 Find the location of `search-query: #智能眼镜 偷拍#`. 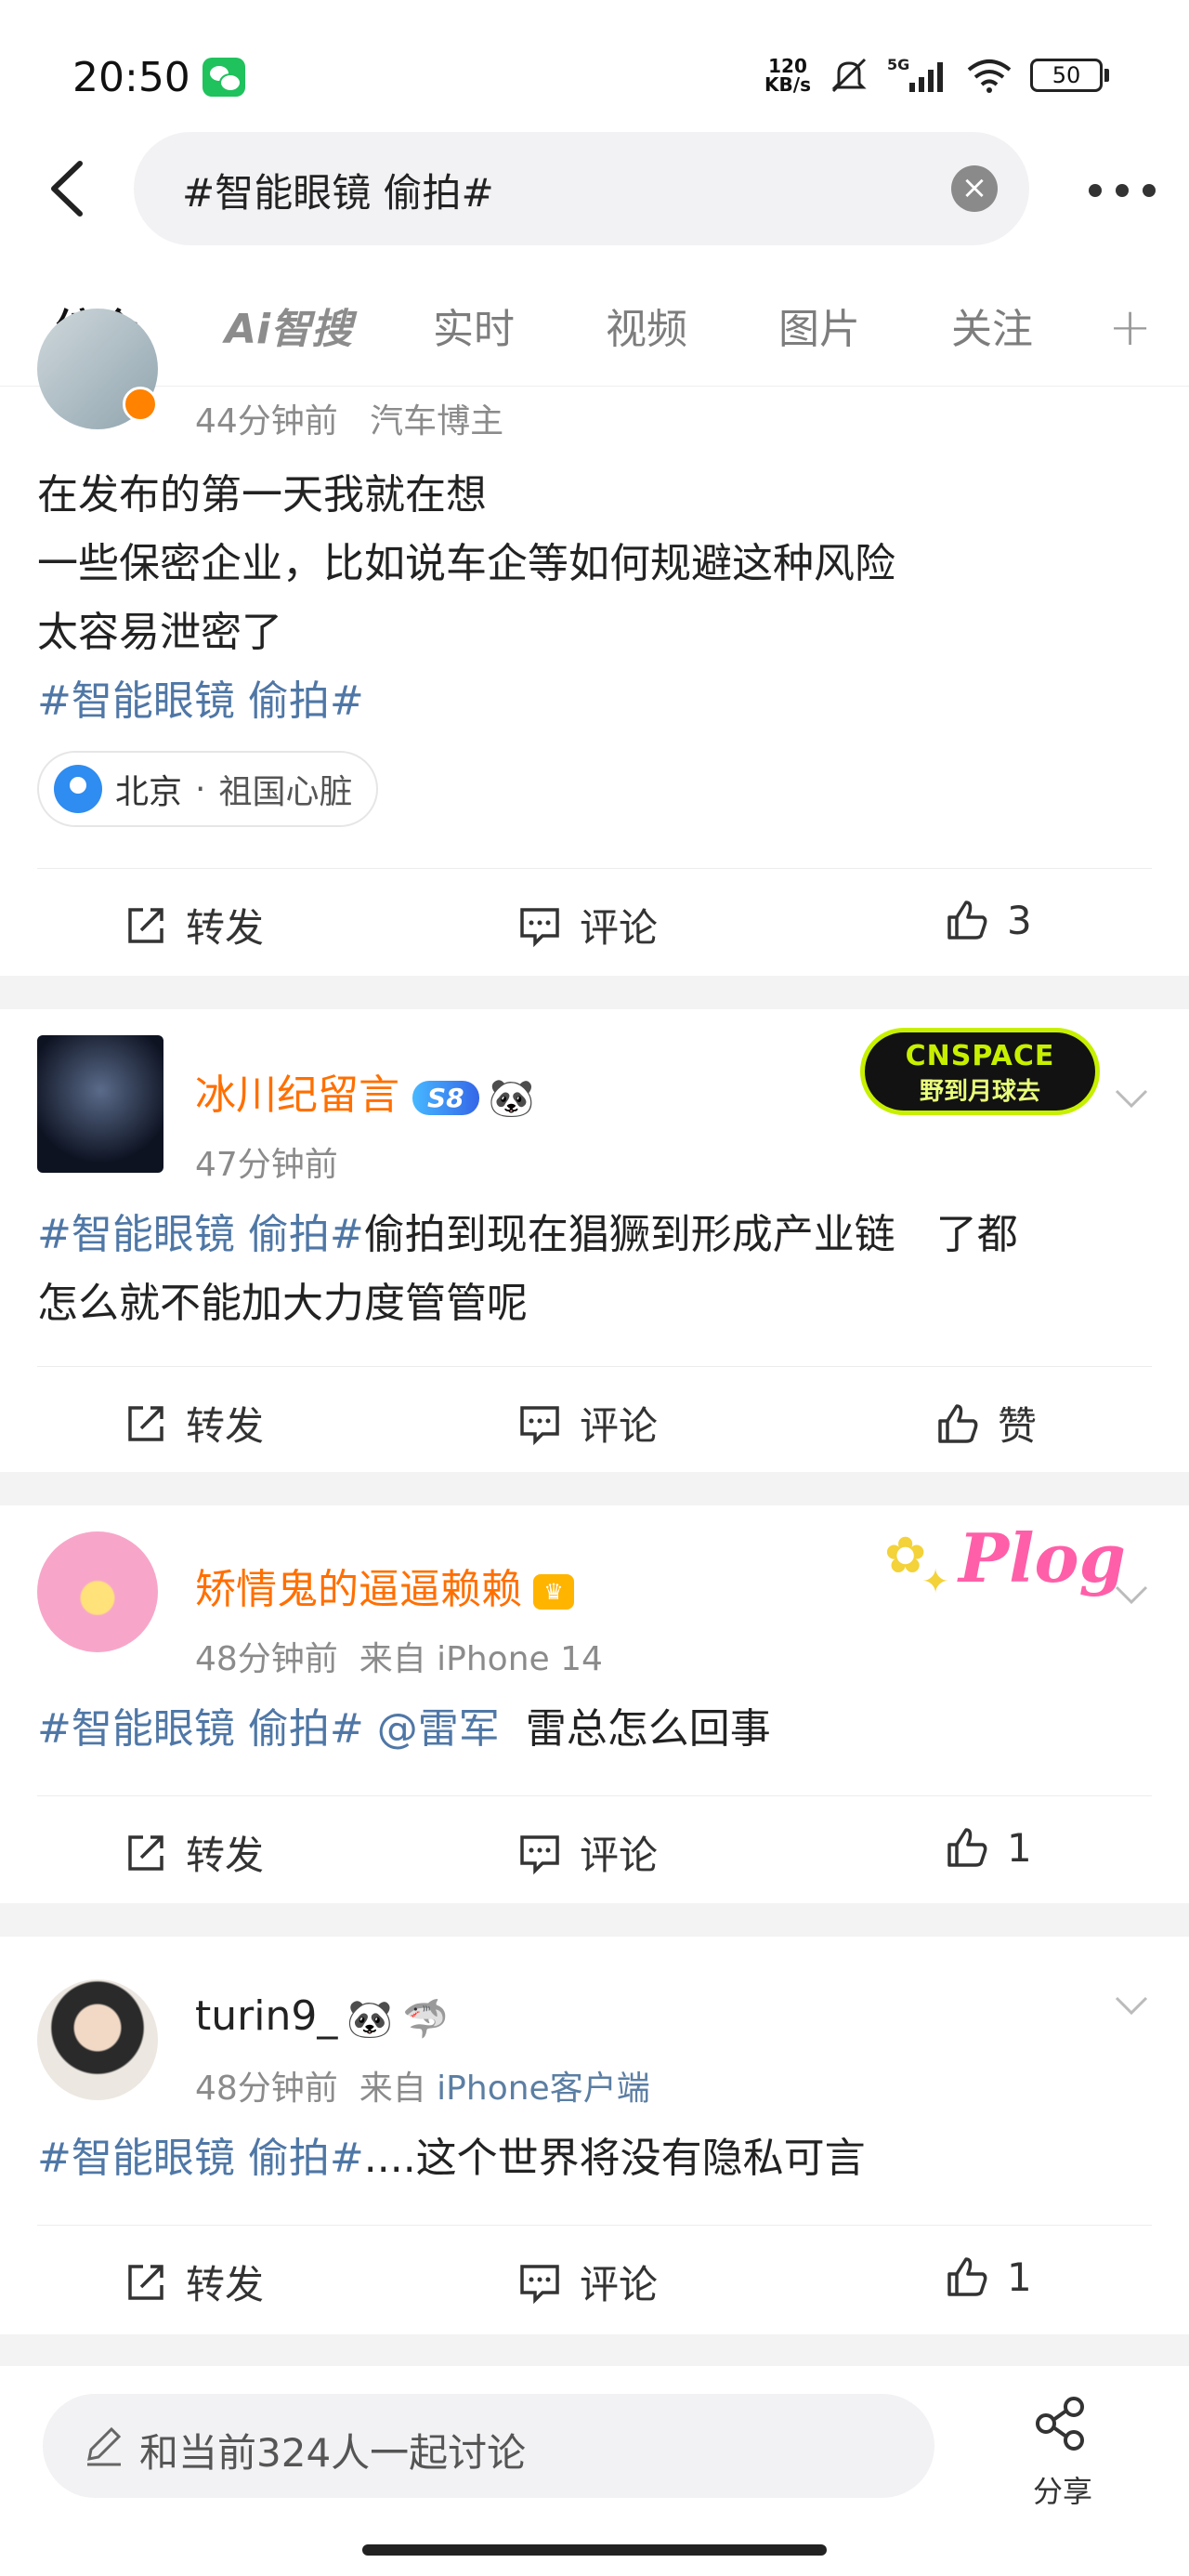

search-query: #智能眼镜 偷拍# is located at coordinates (338, 190).